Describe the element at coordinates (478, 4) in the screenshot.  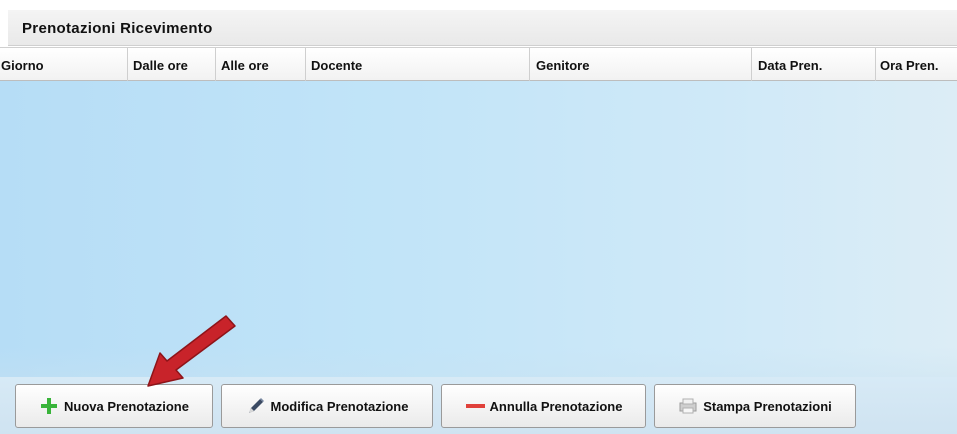
I see `top-strip` at that location.